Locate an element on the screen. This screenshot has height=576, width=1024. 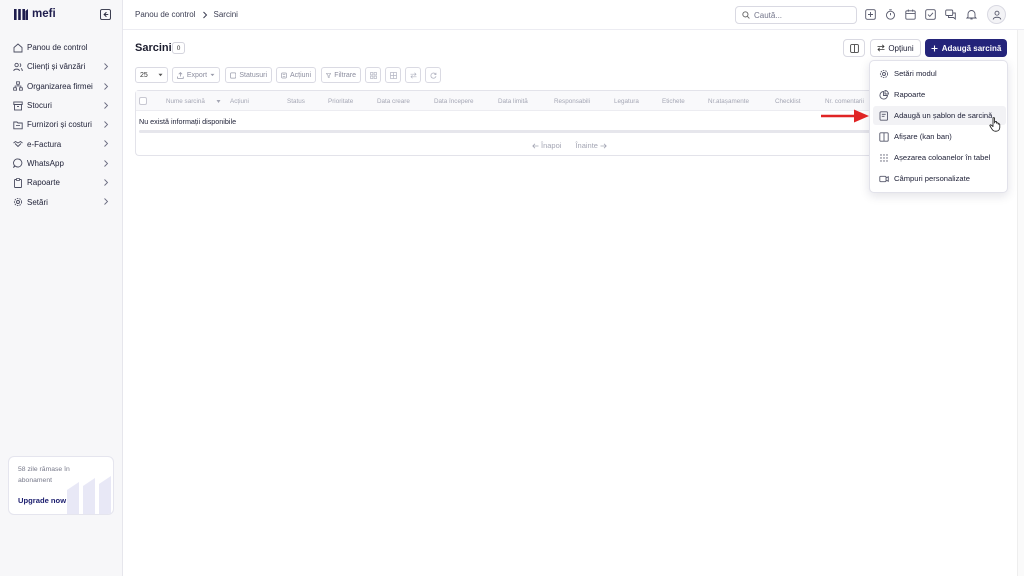
select-all-checkbox is located at coordinates (143, 101).